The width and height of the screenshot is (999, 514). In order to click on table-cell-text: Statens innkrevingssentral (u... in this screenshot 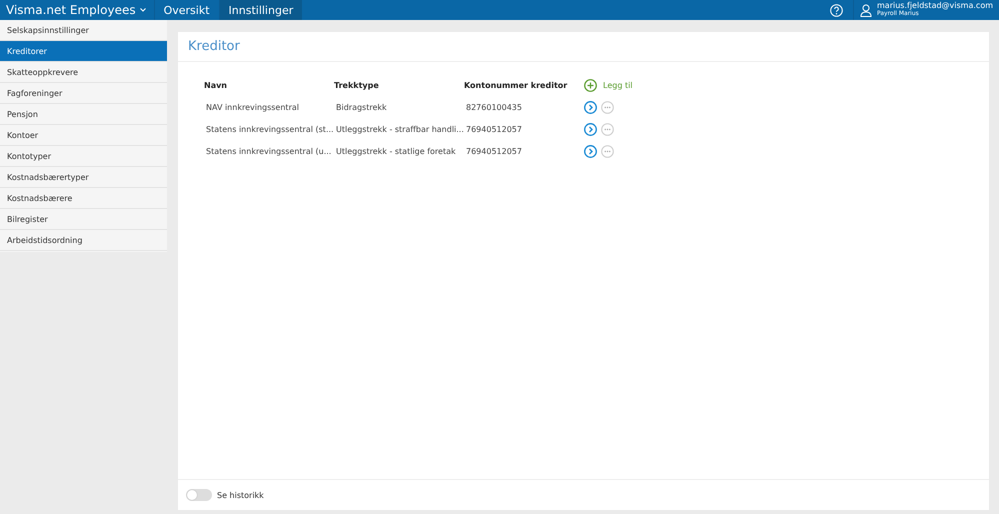, I will do `click(268, 151)`.